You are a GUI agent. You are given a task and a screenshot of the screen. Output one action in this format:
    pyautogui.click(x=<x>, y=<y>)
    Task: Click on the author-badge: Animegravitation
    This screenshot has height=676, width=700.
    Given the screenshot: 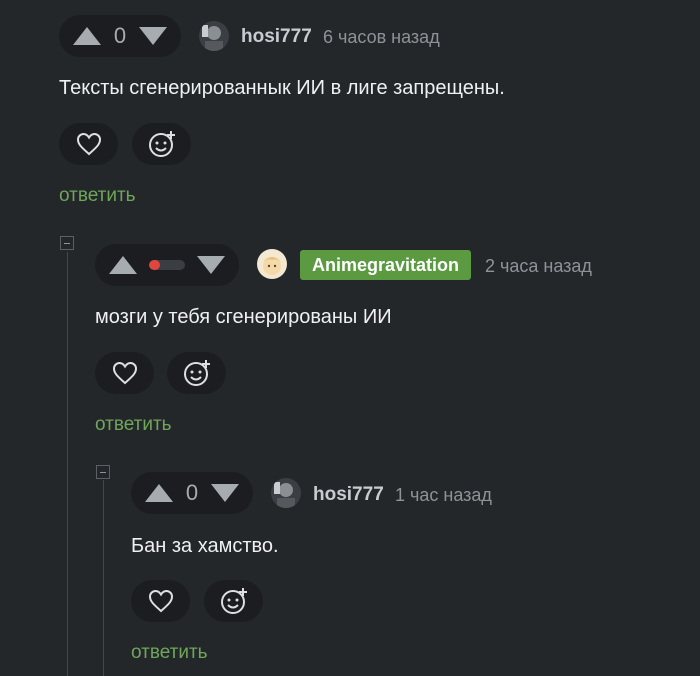 What is the action you would take?
    pyautogui.click(x=386, y=265)
    